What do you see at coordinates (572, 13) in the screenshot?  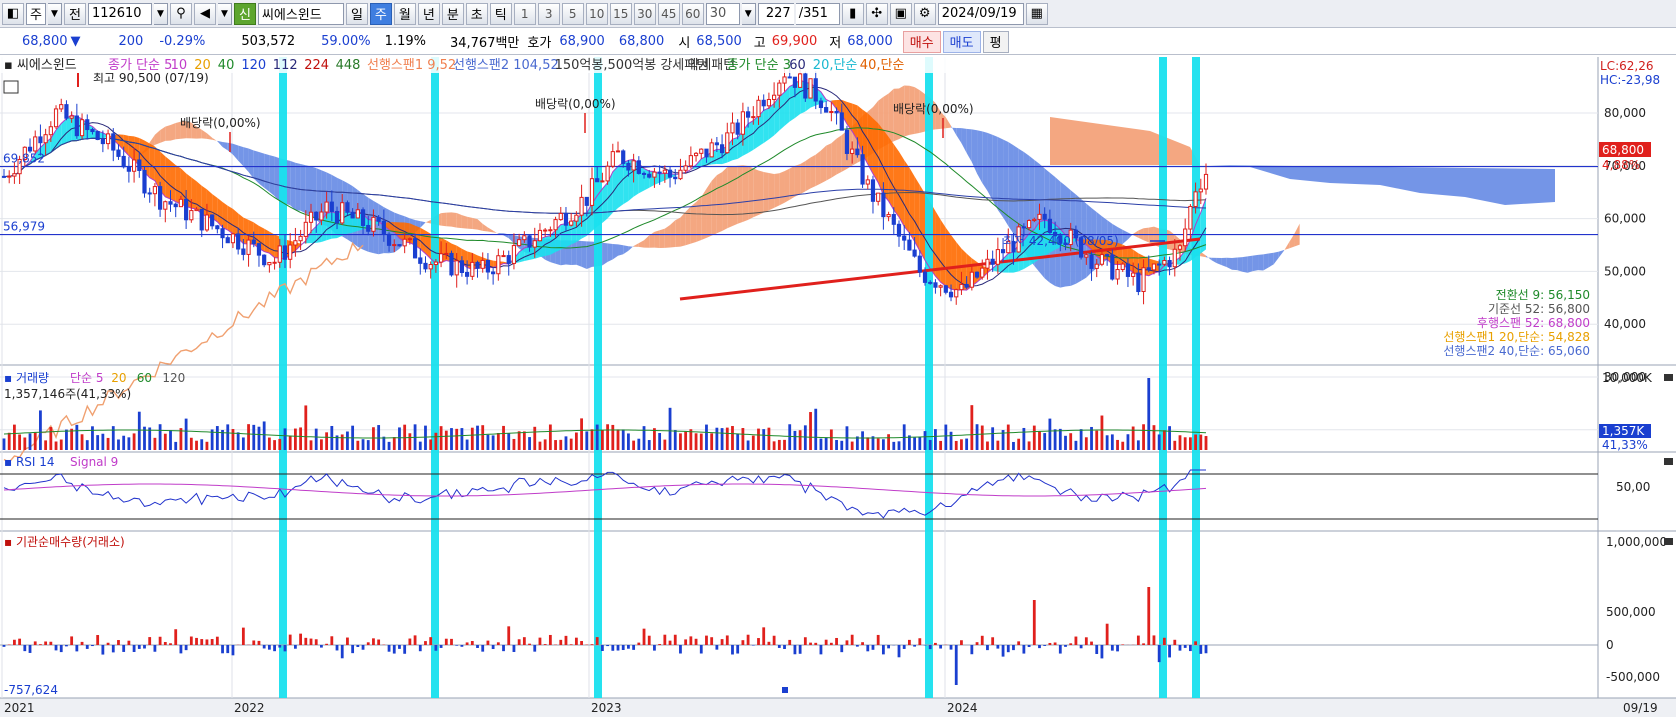 I see `interval-5: 5` at bounding box center [572, 13].